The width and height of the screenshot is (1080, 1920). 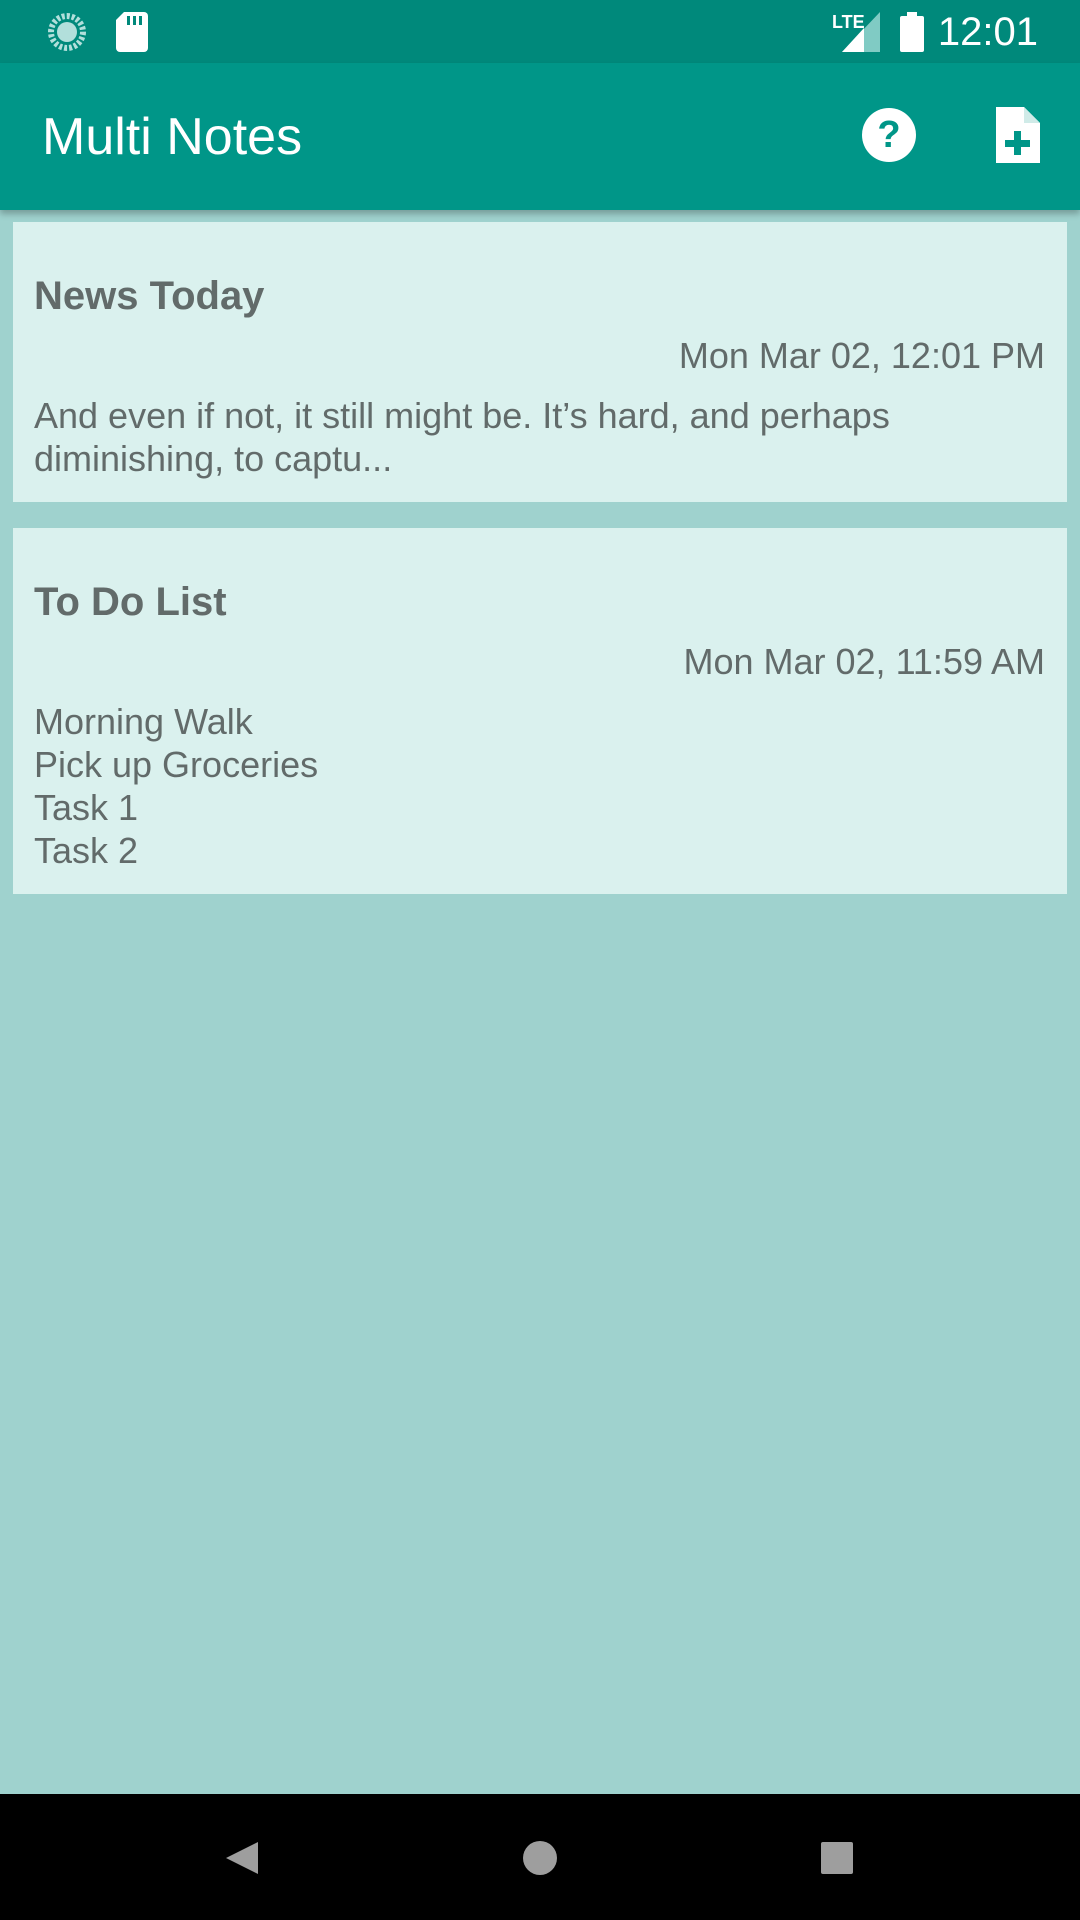 What do you see at coordinates (861, 32) in the screenshot?
I see `signal-icon` at bounding box center [861, 32].